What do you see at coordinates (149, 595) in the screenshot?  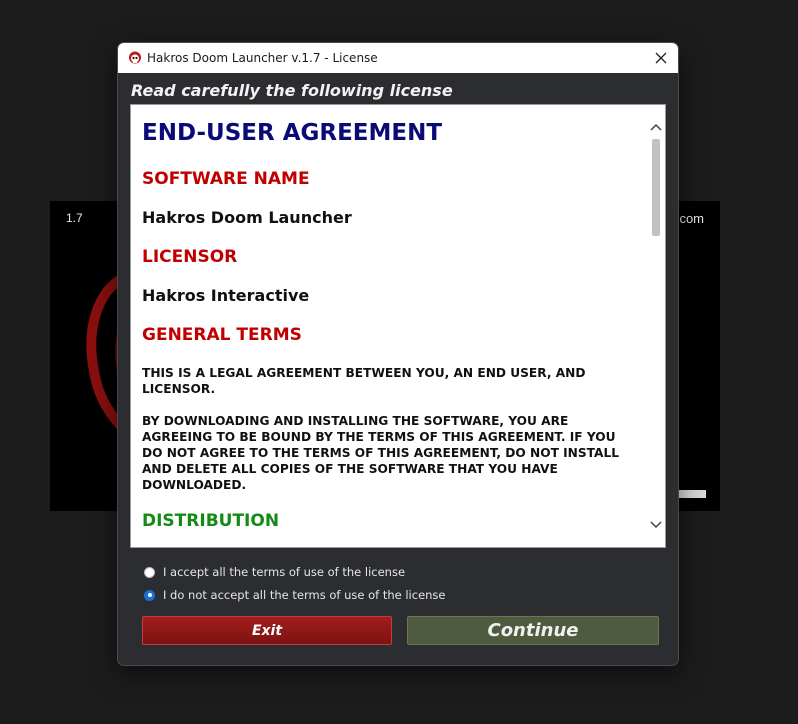 I see `decline-radio` at bounding box center [149, 595].